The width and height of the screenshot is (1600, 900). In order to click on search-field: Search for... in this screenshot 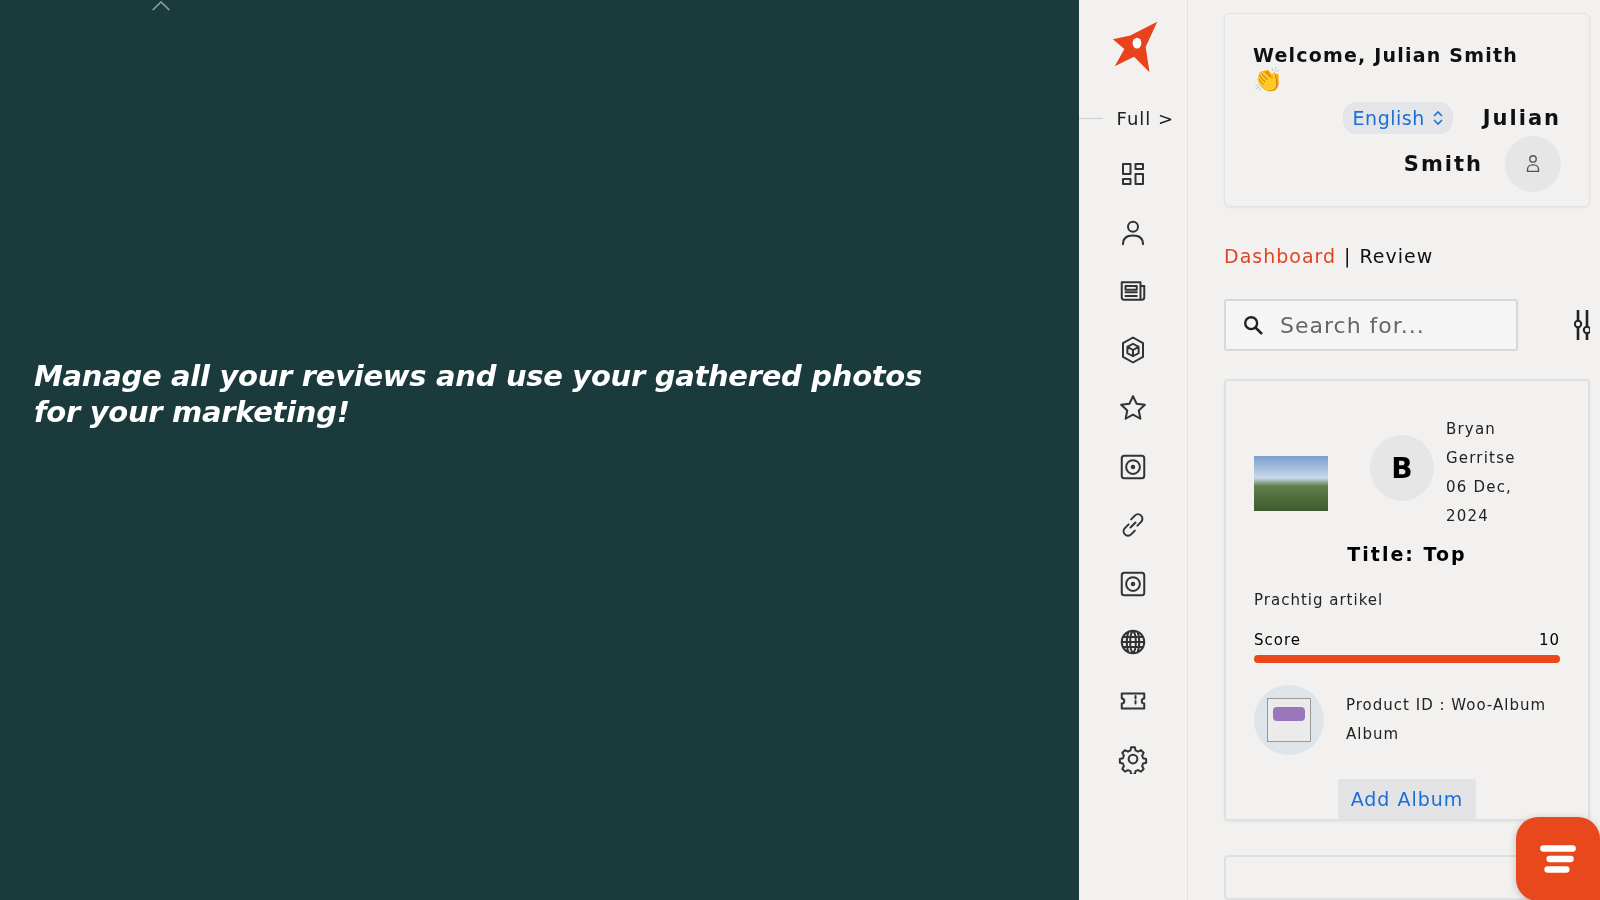, I will do `click(1371, 325)`.